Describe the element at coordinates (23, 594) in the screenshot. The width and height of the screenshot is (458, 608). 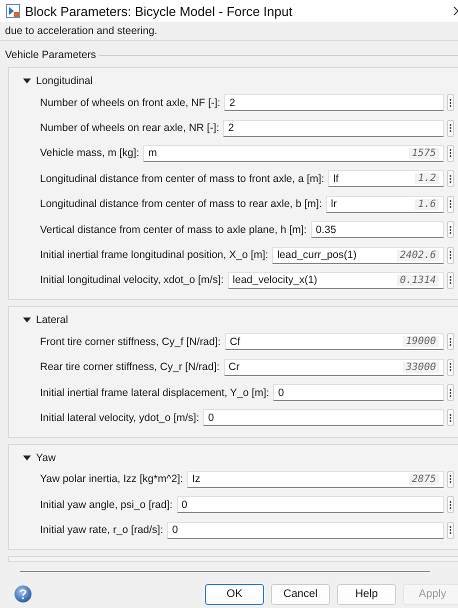
I see `help-icon` at that location.